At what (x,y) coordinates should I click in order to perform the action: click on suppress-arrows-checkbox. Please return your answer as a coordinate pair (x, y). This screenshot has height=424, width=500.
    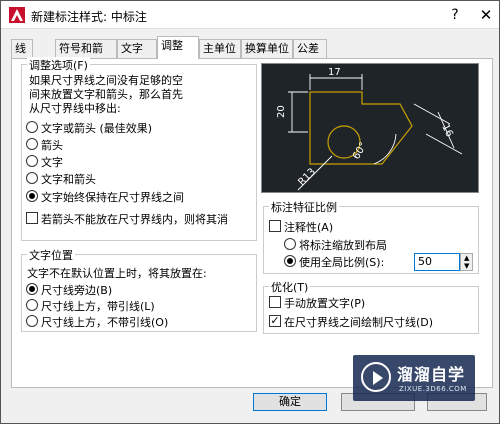
    Looking at the image, I should click on (32, 218).